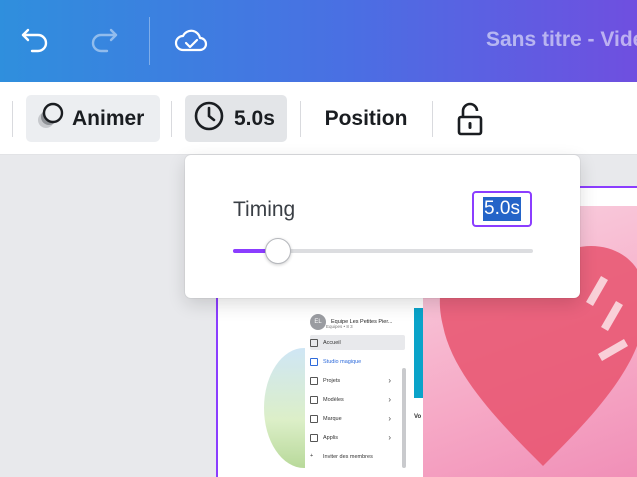 This screenshot has height=477, width=637. I want to click on avatar: EL, so click(318, 322).